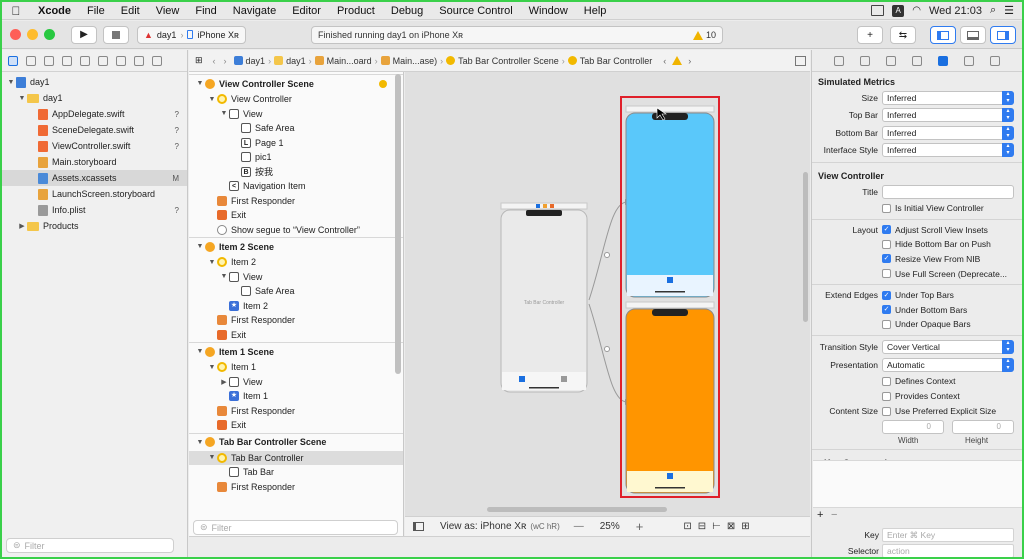  What do you see at coordinates (670, 109) in the screenshot?
I see `item1-scene-dock` at bounding box center [670, 109].